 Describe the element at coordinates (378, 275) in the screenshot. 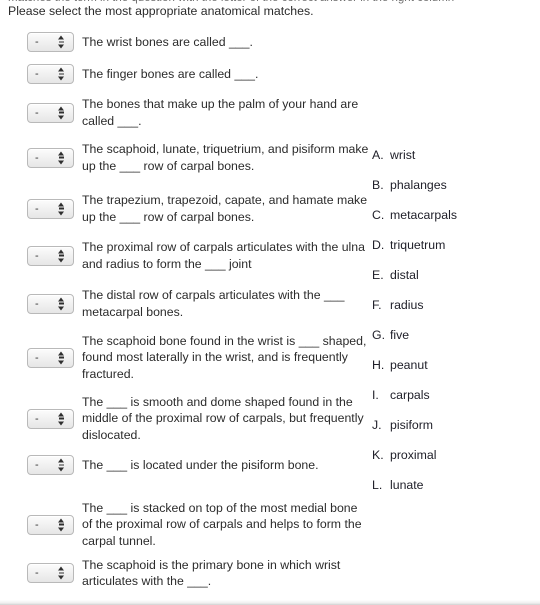

I see `answer-option-letter: E.` at that location.